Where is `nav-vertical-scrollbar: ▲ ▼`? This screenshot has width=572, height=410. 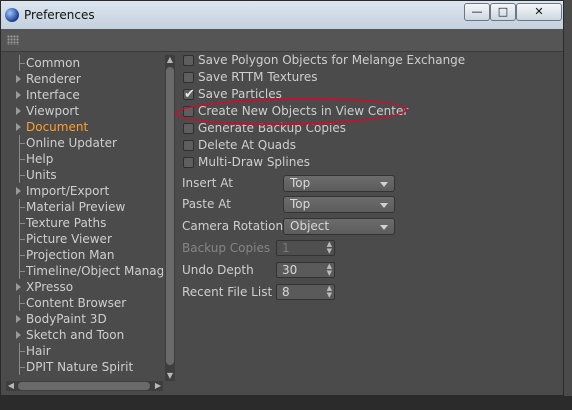
nav-vertical-scrollbar: ▲ ▼ is located at coordinates (170, 218).